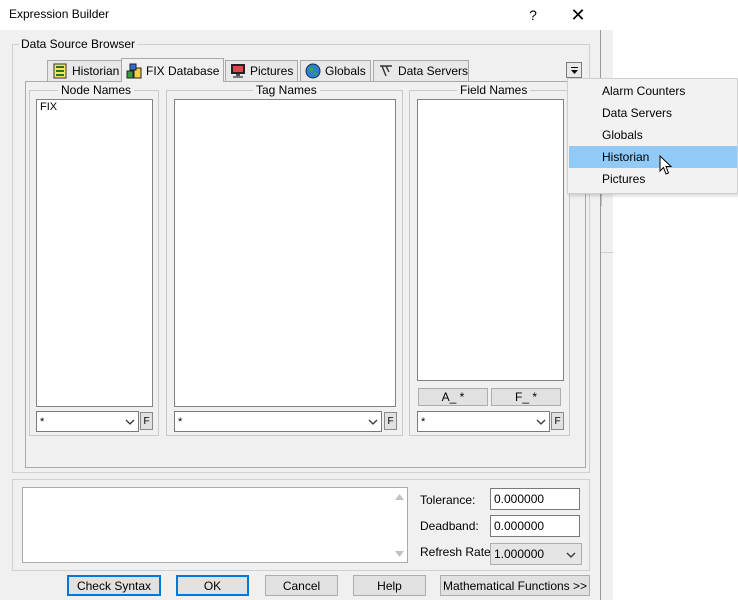  What do you see at coordinates (301, 585) in the screenshot?
I see `cancel-button: Cancel` at bounding box center [301, 585].